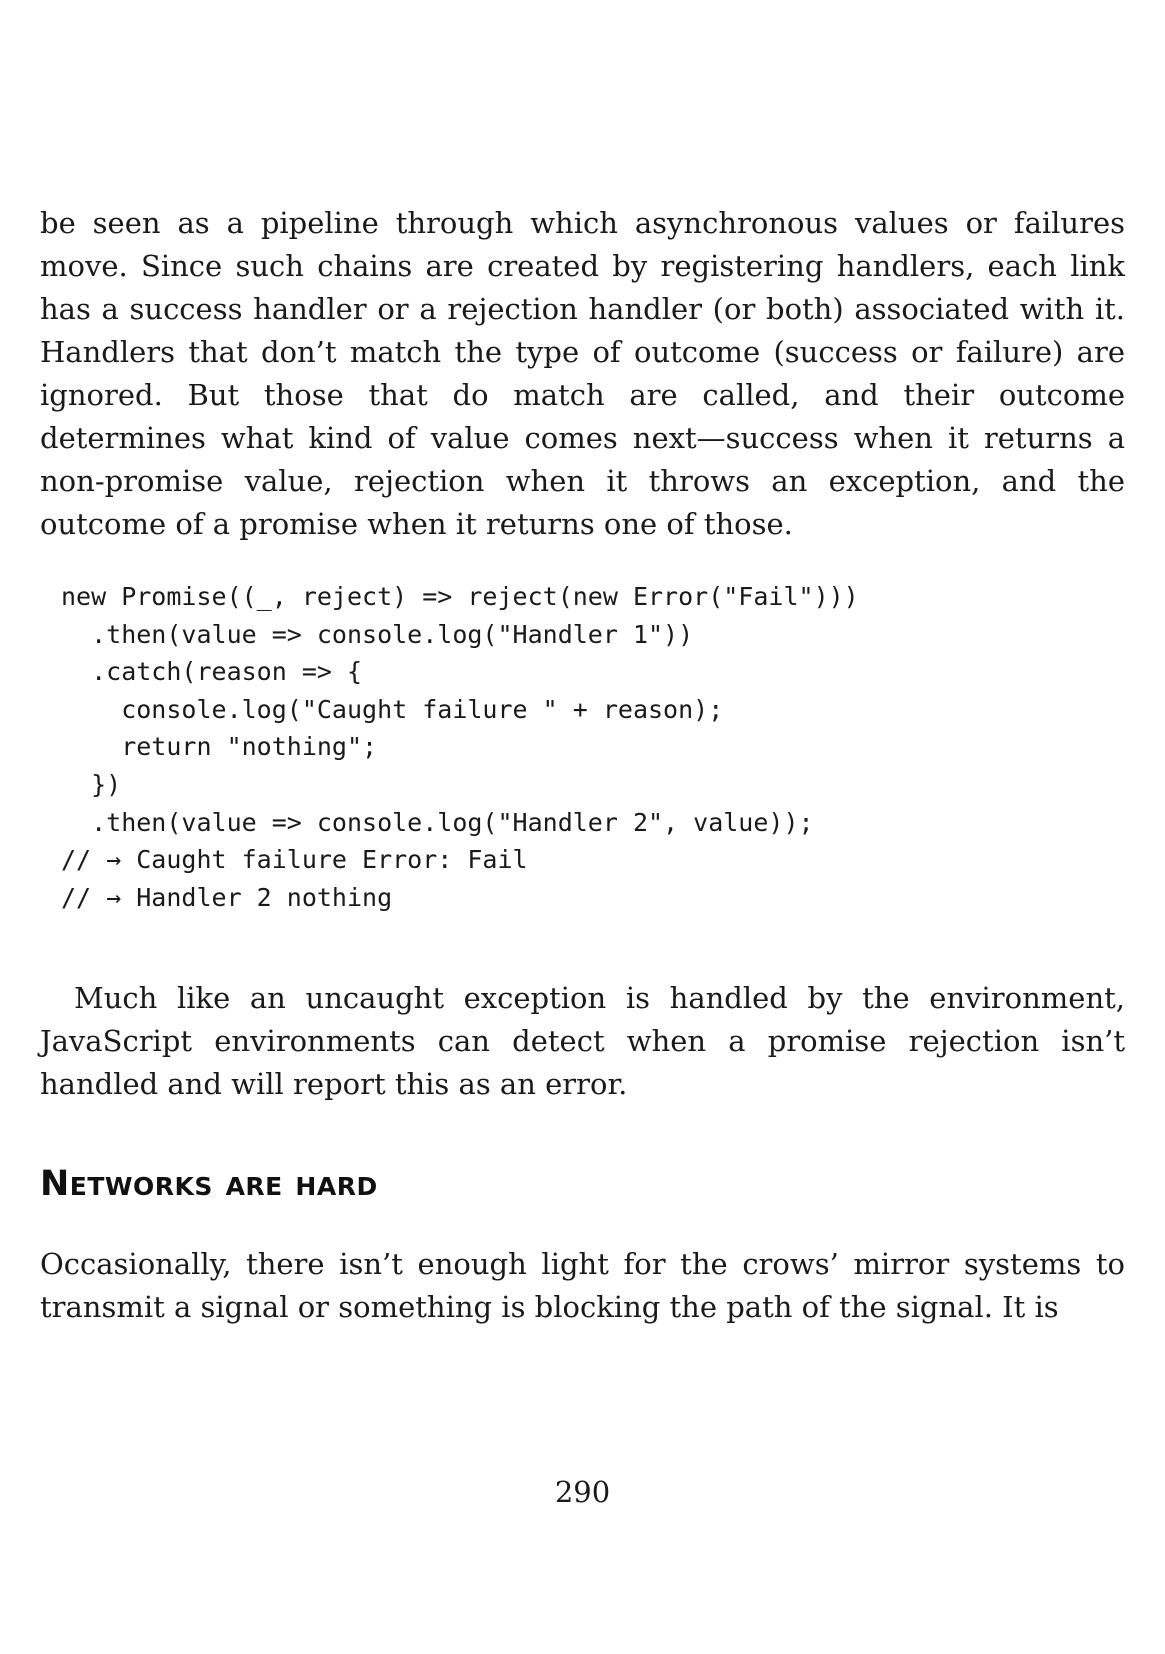 The height and width of the screenshot is (1654, 1165). I want to click on code-line-5: return "nothing";, so click(219, 747).